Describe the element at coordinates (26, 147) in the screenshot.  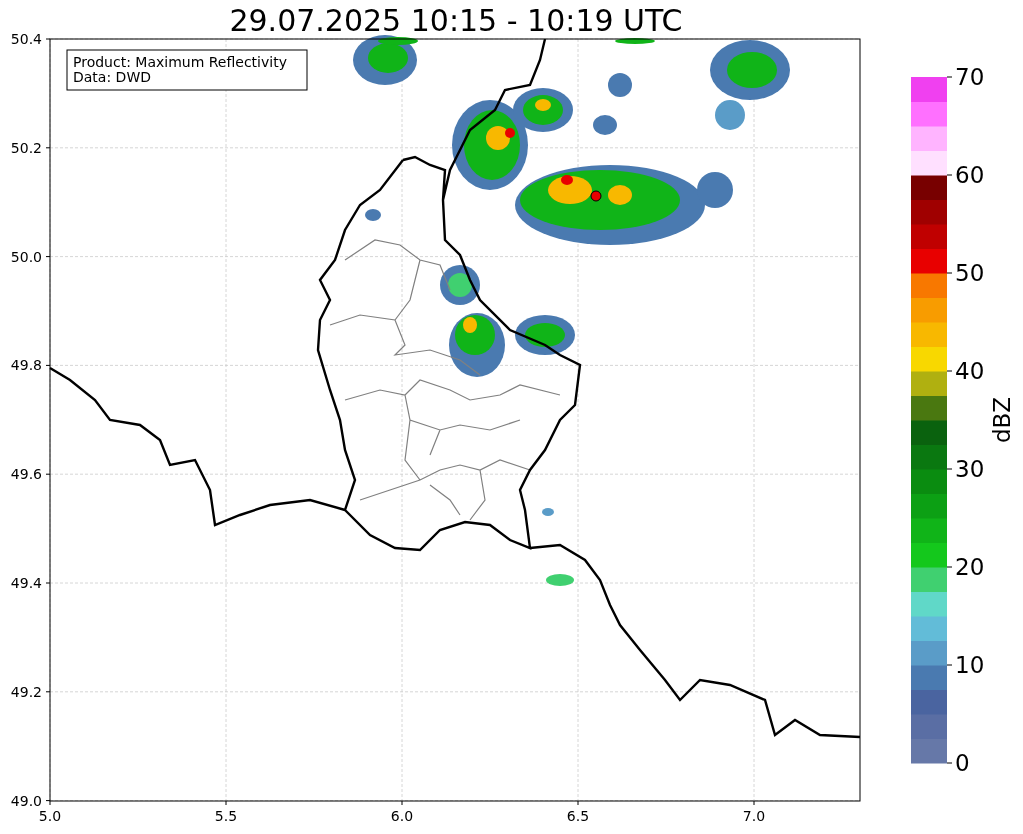
I see `y-tick-label: 50.2` at that location.